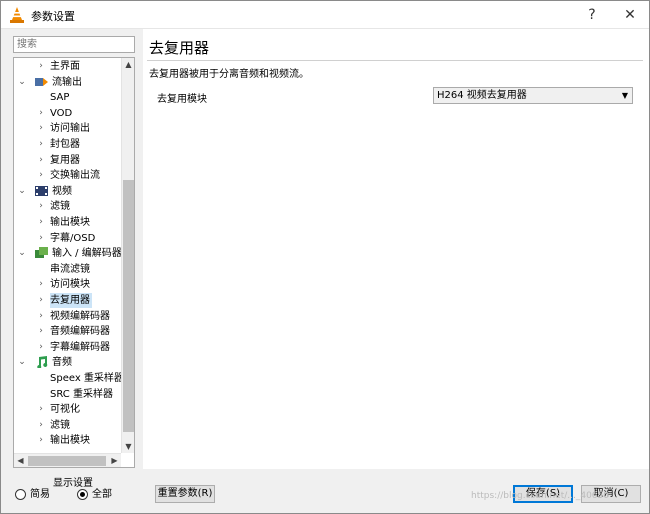 This screenshot has height=514, width=650. I want to click on tree-item-label: 复用器, so click(65, 160).